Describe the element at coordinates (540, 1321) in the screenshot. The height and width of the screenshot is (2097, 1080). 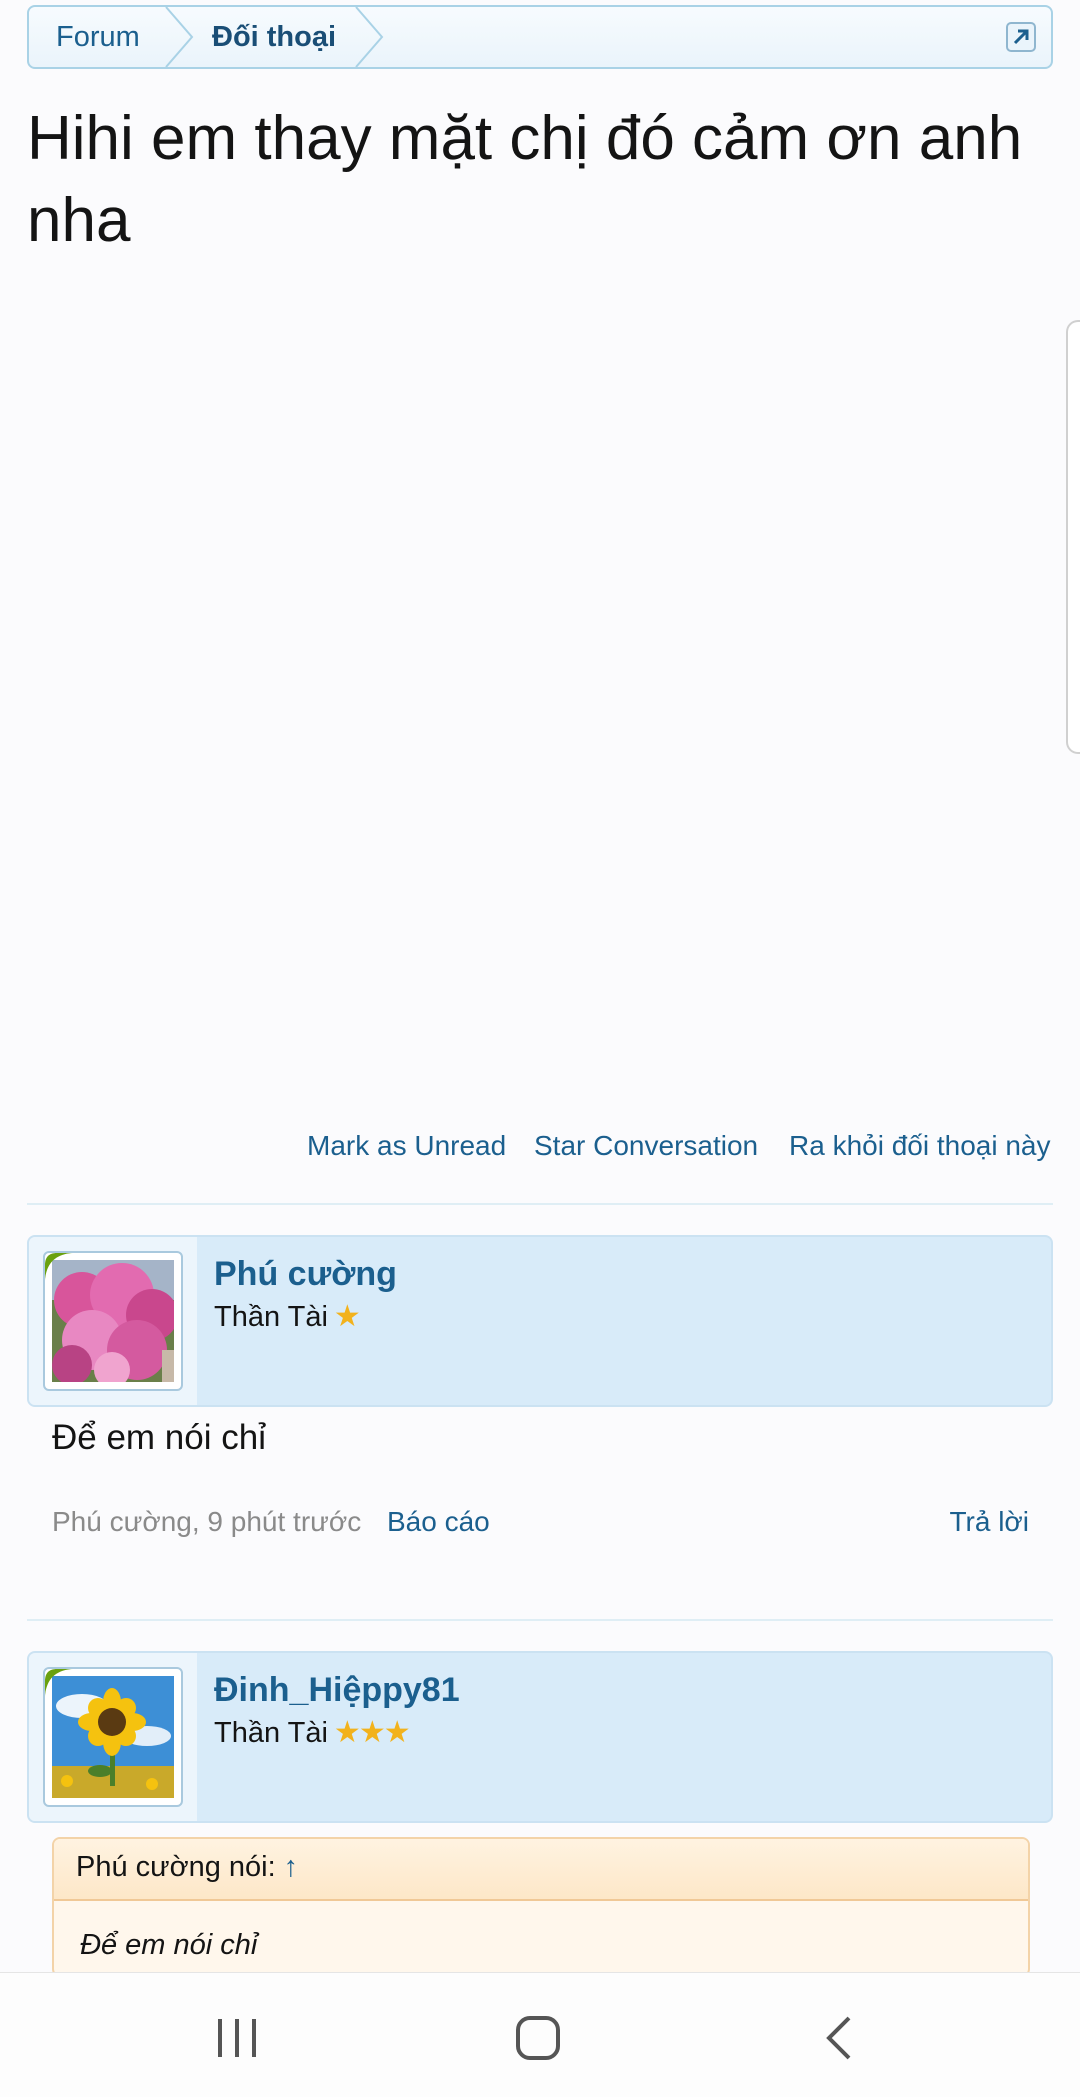
I see `message-header: Phú cường Thần Tài ★` at that location.